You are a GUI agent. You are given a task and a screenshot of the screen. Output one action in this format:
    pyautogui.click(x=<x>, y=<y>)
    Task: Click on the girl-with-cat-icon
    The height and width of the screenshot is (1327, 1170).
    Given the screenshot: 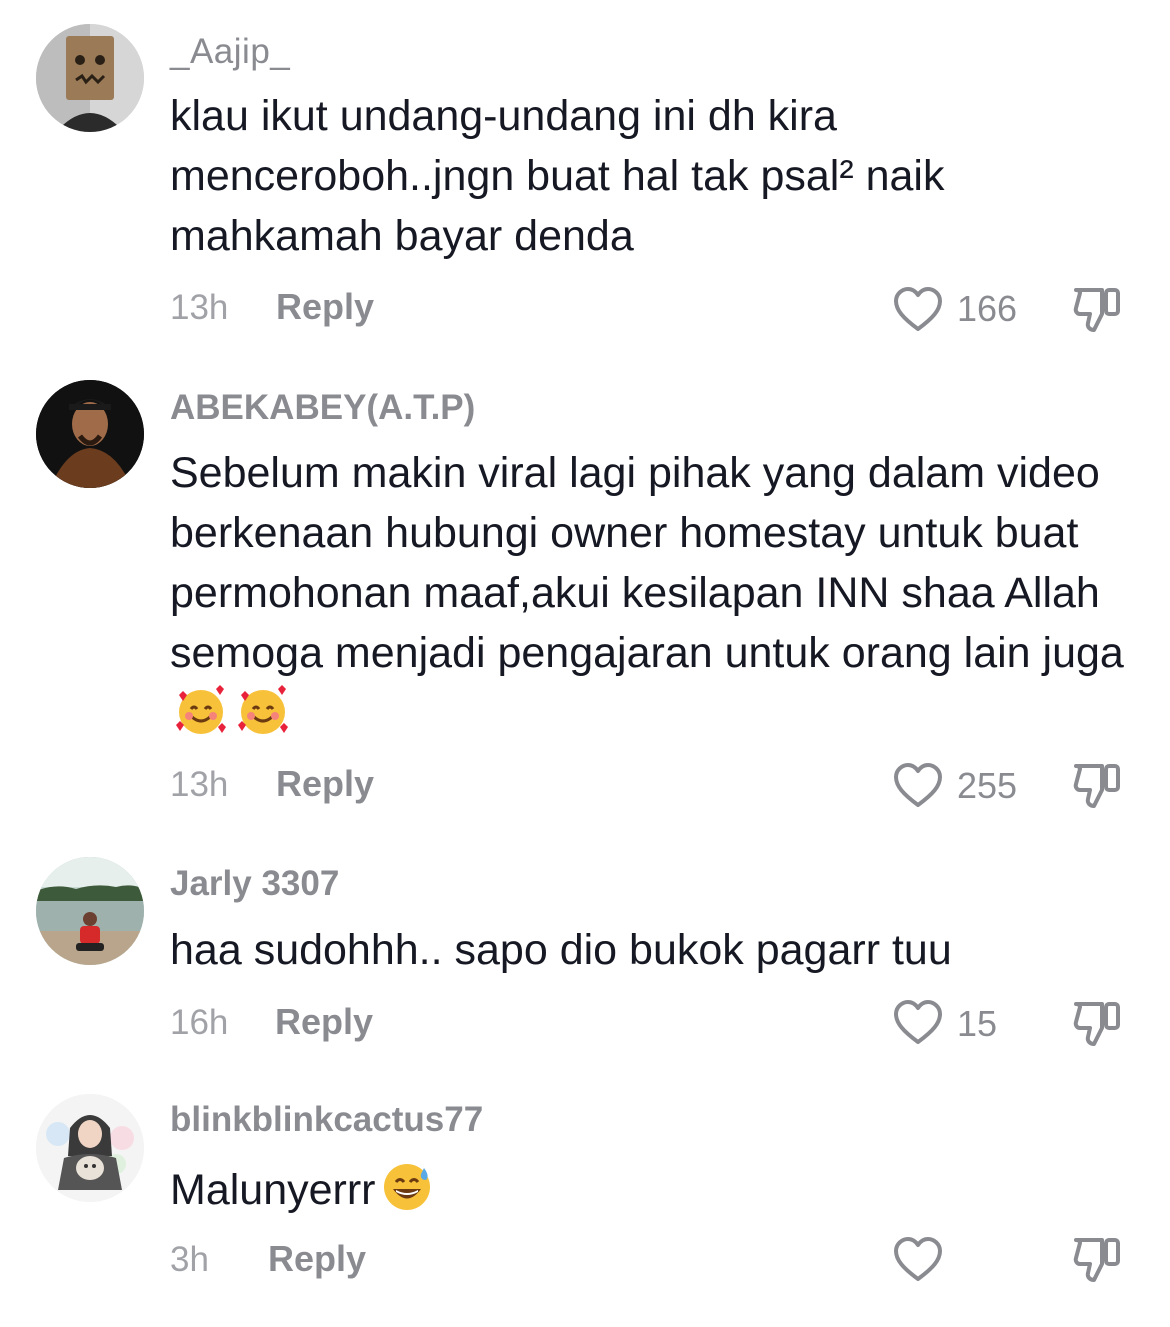 What is the action you would take?
    pyautogui.click(x=90, y=1148)
    